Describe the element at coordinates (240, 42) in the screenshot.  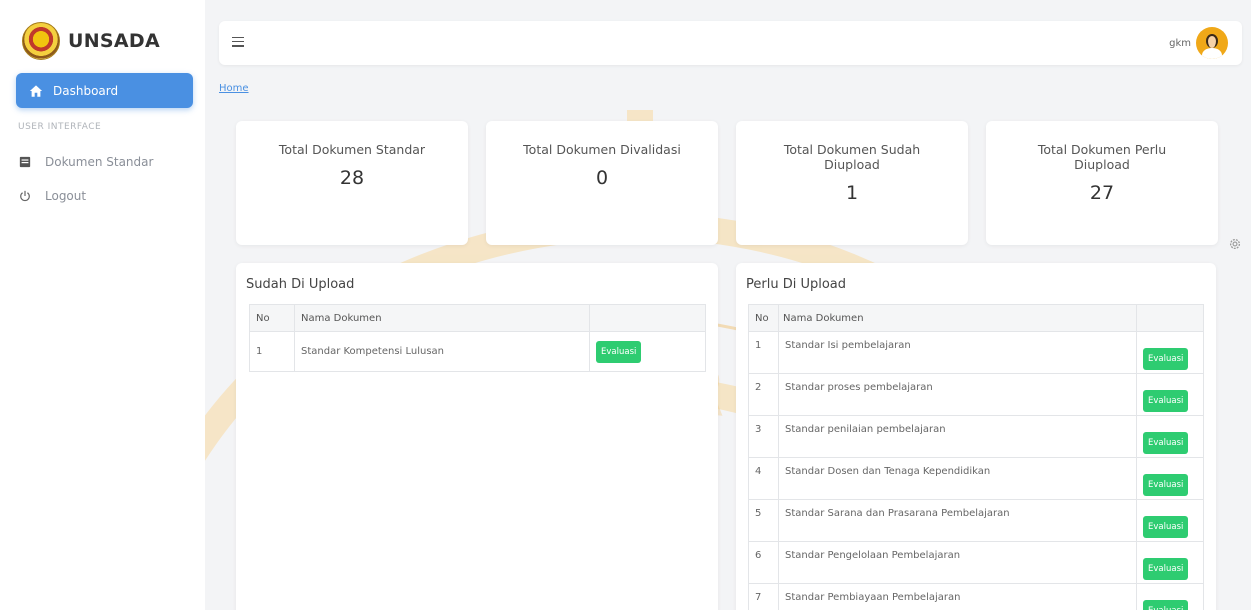
I see `hamburger-menu-icon` at that location.